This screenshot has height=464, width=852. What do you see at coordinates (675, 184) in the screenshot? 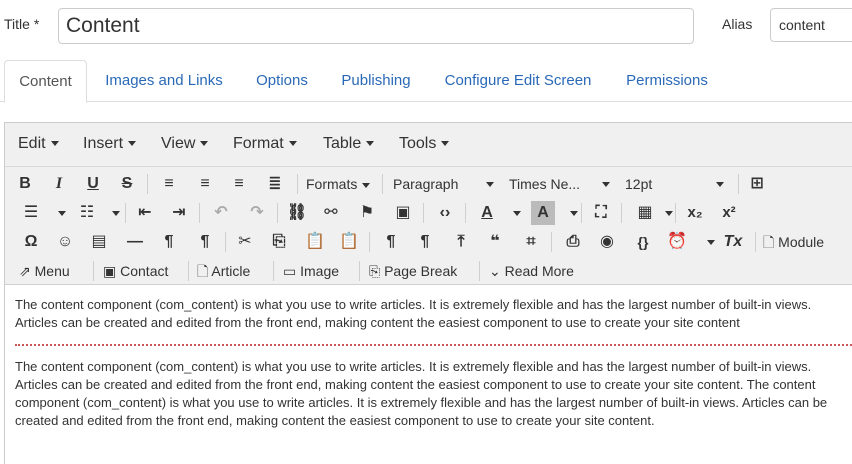
I see `font-size-dropdown: 12pt` at bounding box center [675, 184].